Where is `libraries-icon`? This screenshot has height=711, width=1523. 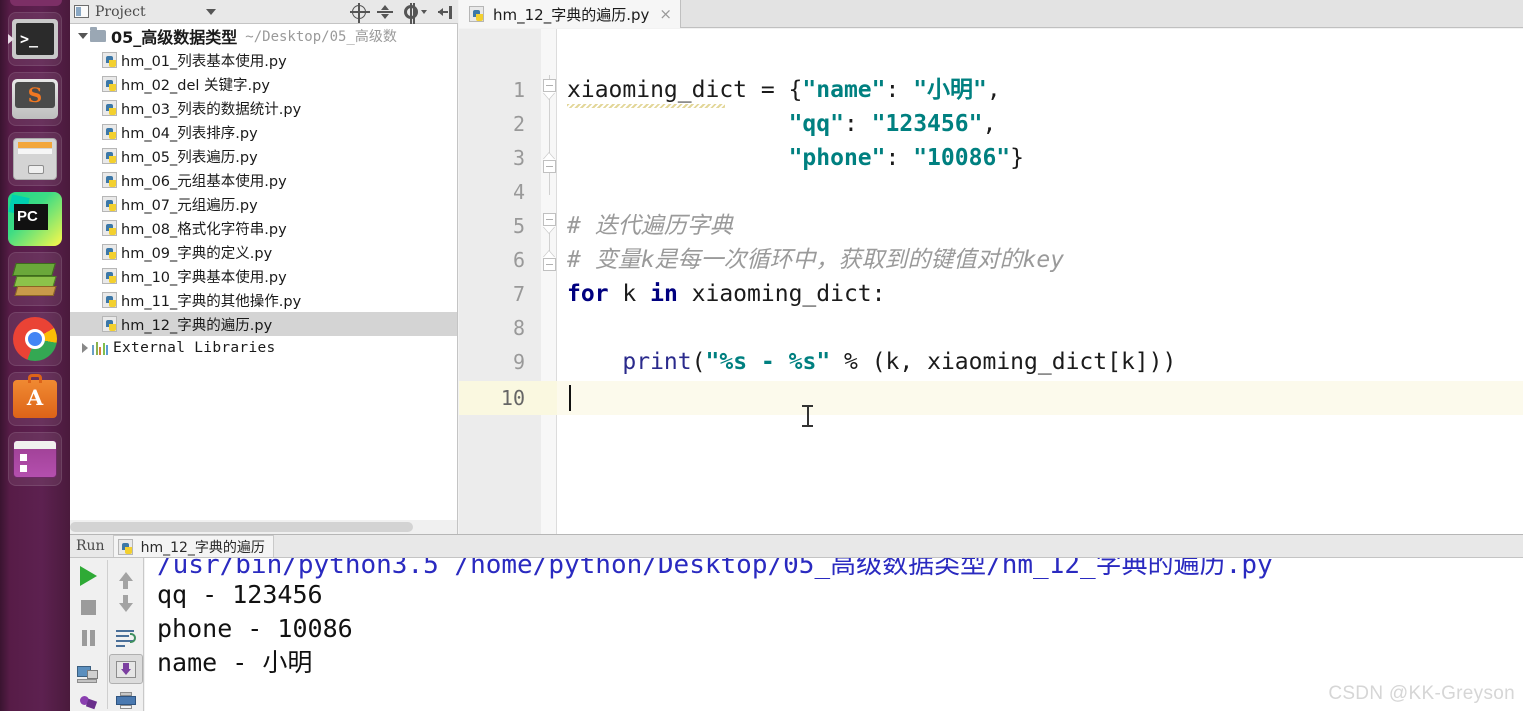 libraries-icon is located at coordinates (100, 348).